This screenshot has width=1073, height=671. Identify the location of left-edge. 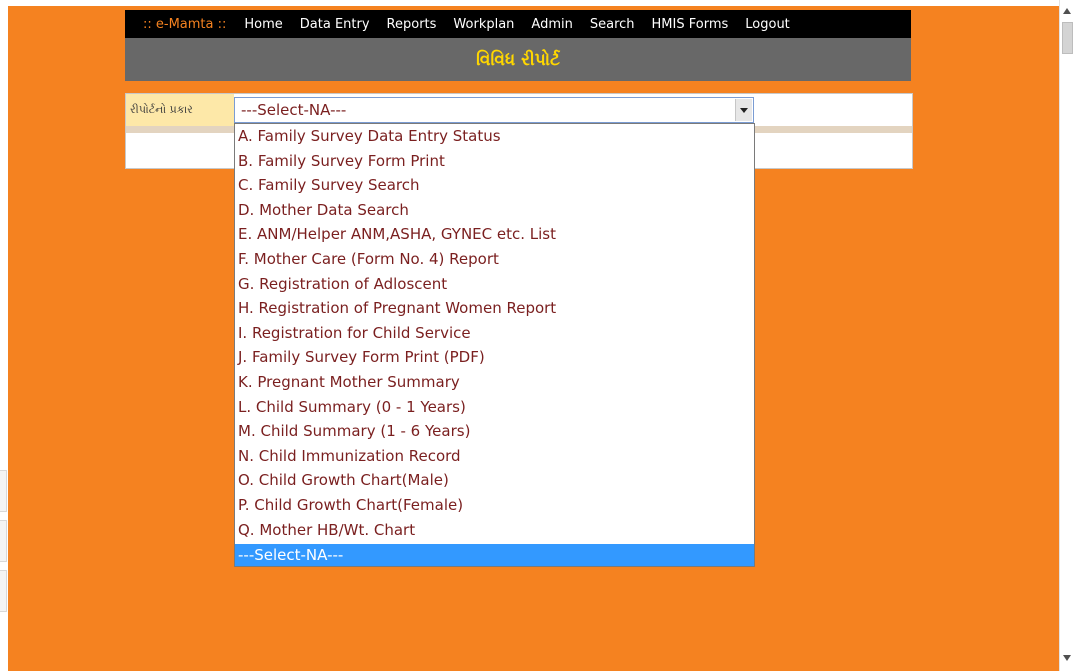
(4, 335).